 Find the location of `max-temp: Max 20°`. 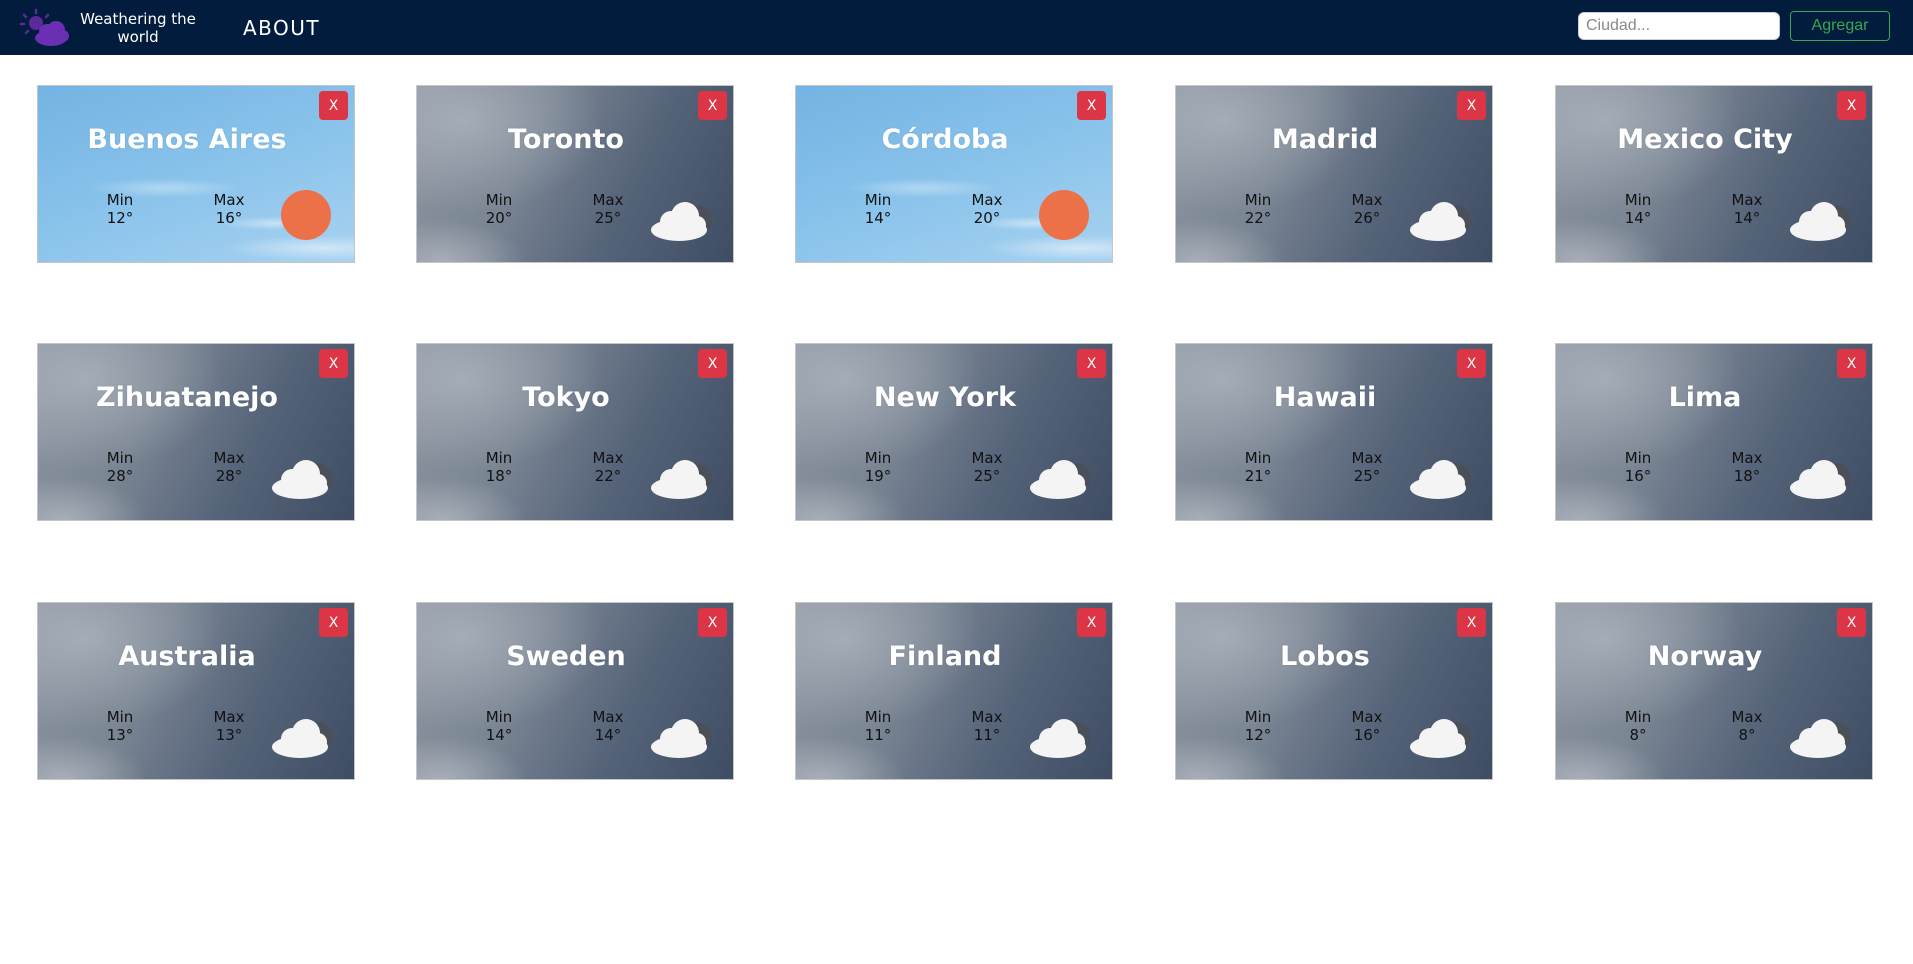

max-temp: Max 20° is located at coordinates (987, 209).